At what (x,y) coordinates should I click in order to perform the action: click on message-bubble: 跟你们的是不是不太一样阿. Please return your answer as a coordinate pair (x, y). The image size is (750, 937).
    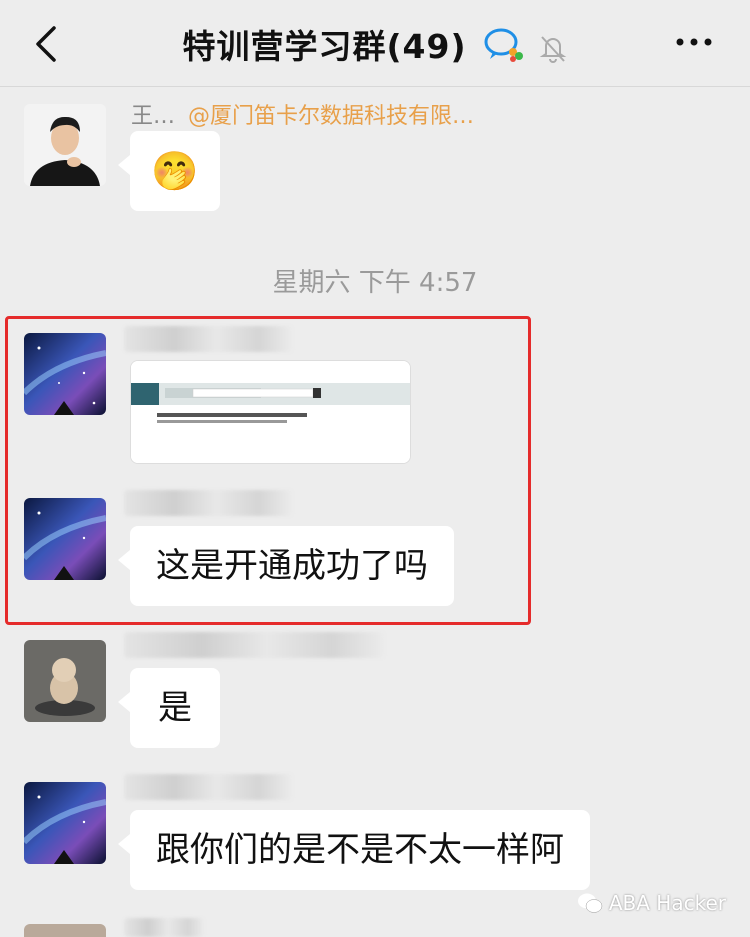
    Looking at the image, I should click on (354, 850).